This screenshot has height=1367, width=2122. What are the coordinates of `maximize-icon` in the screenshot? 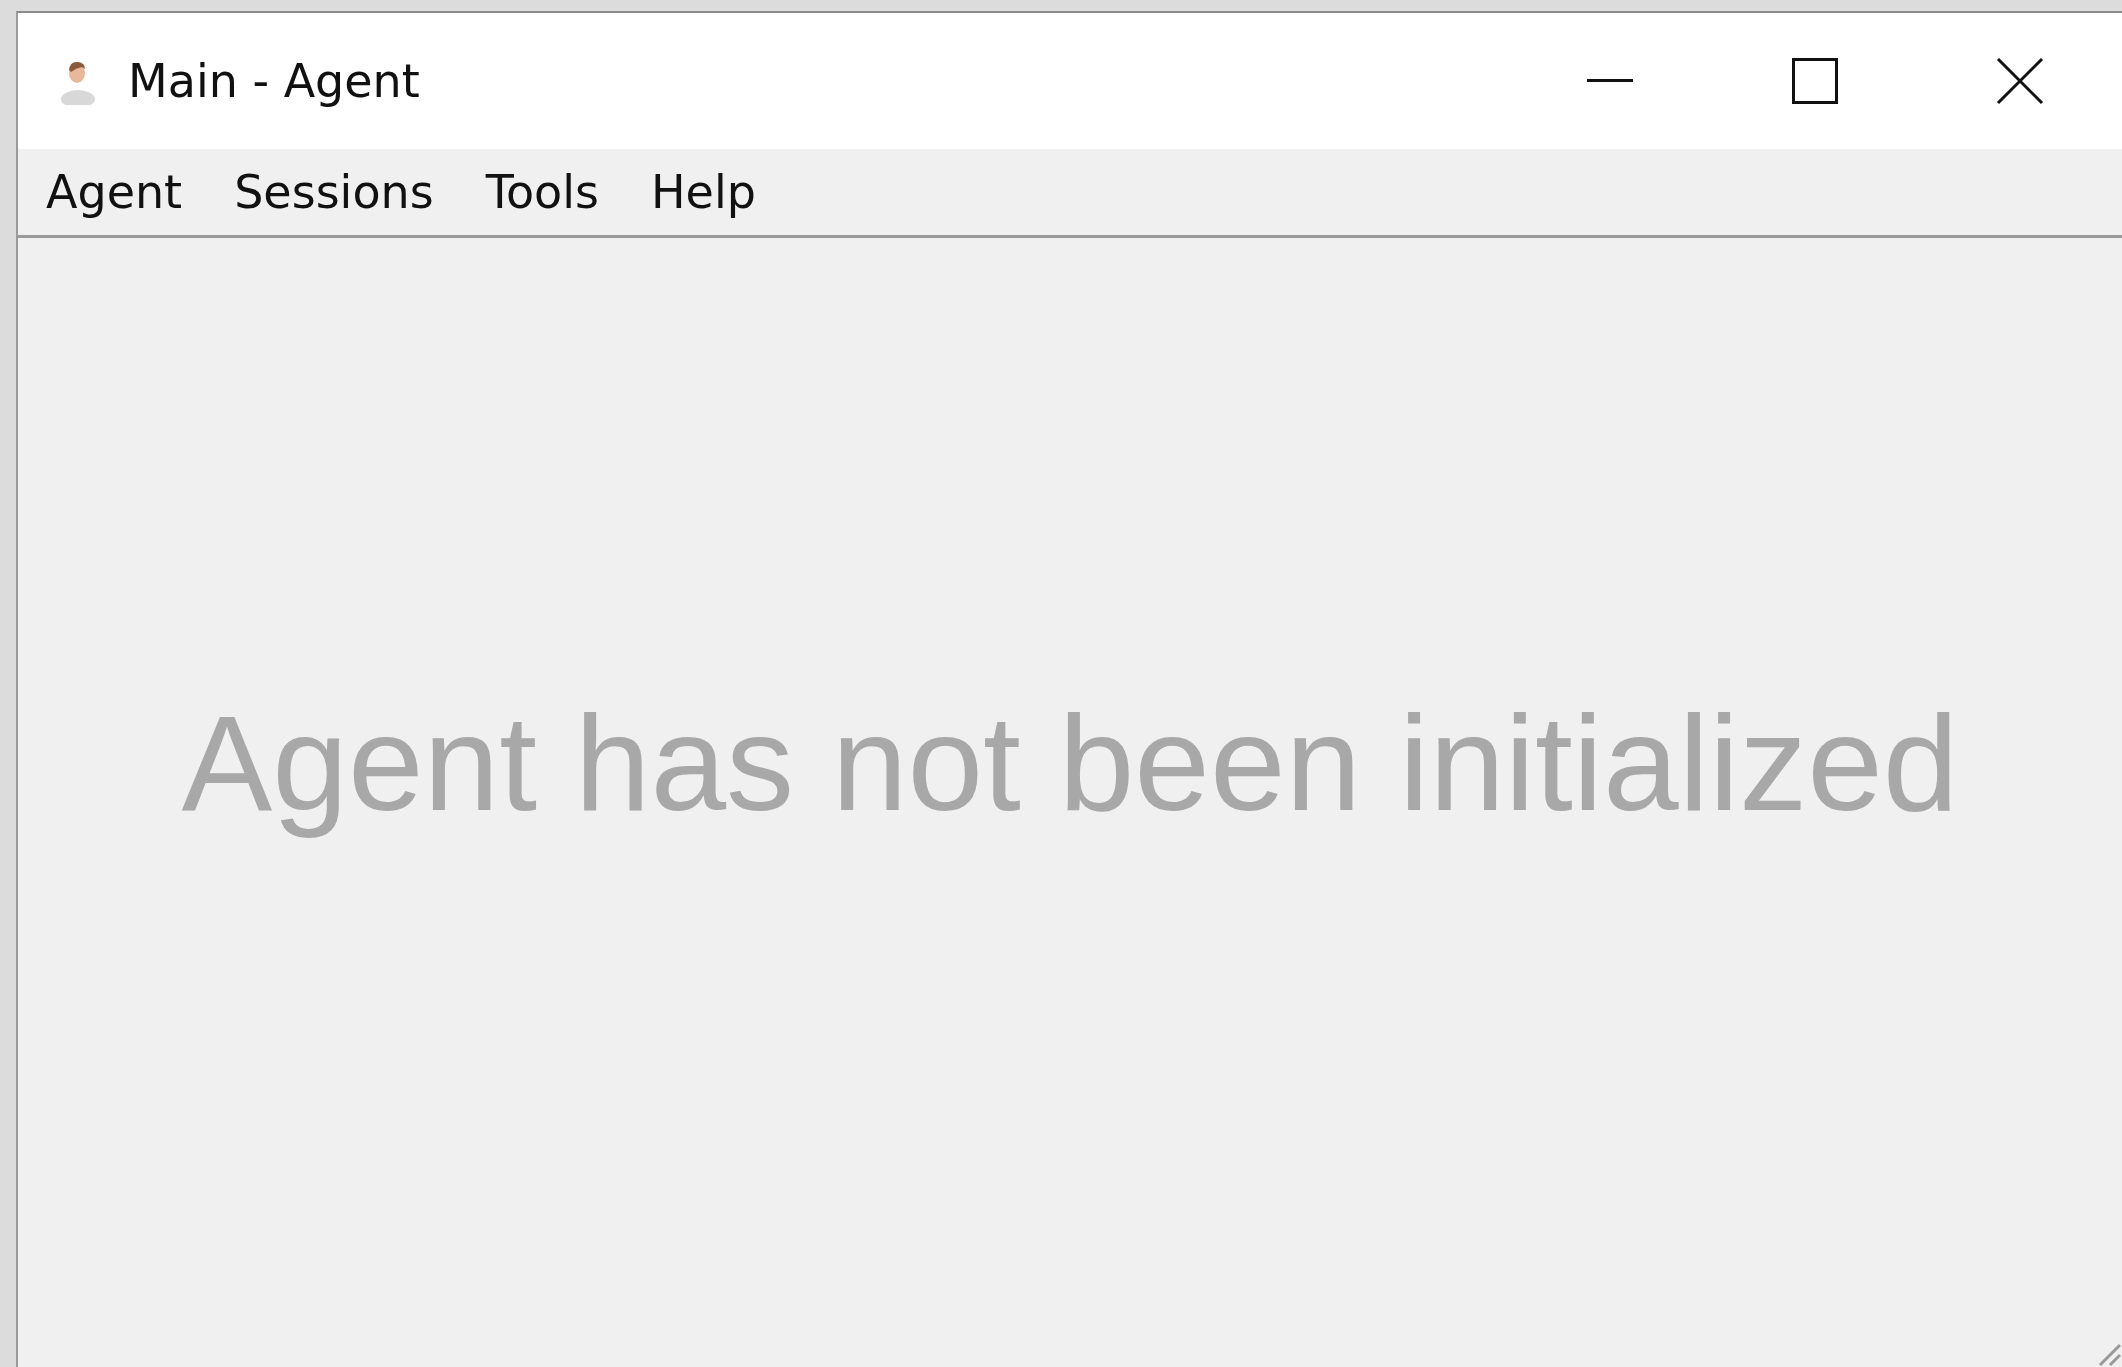 It's located at (1814, 81).